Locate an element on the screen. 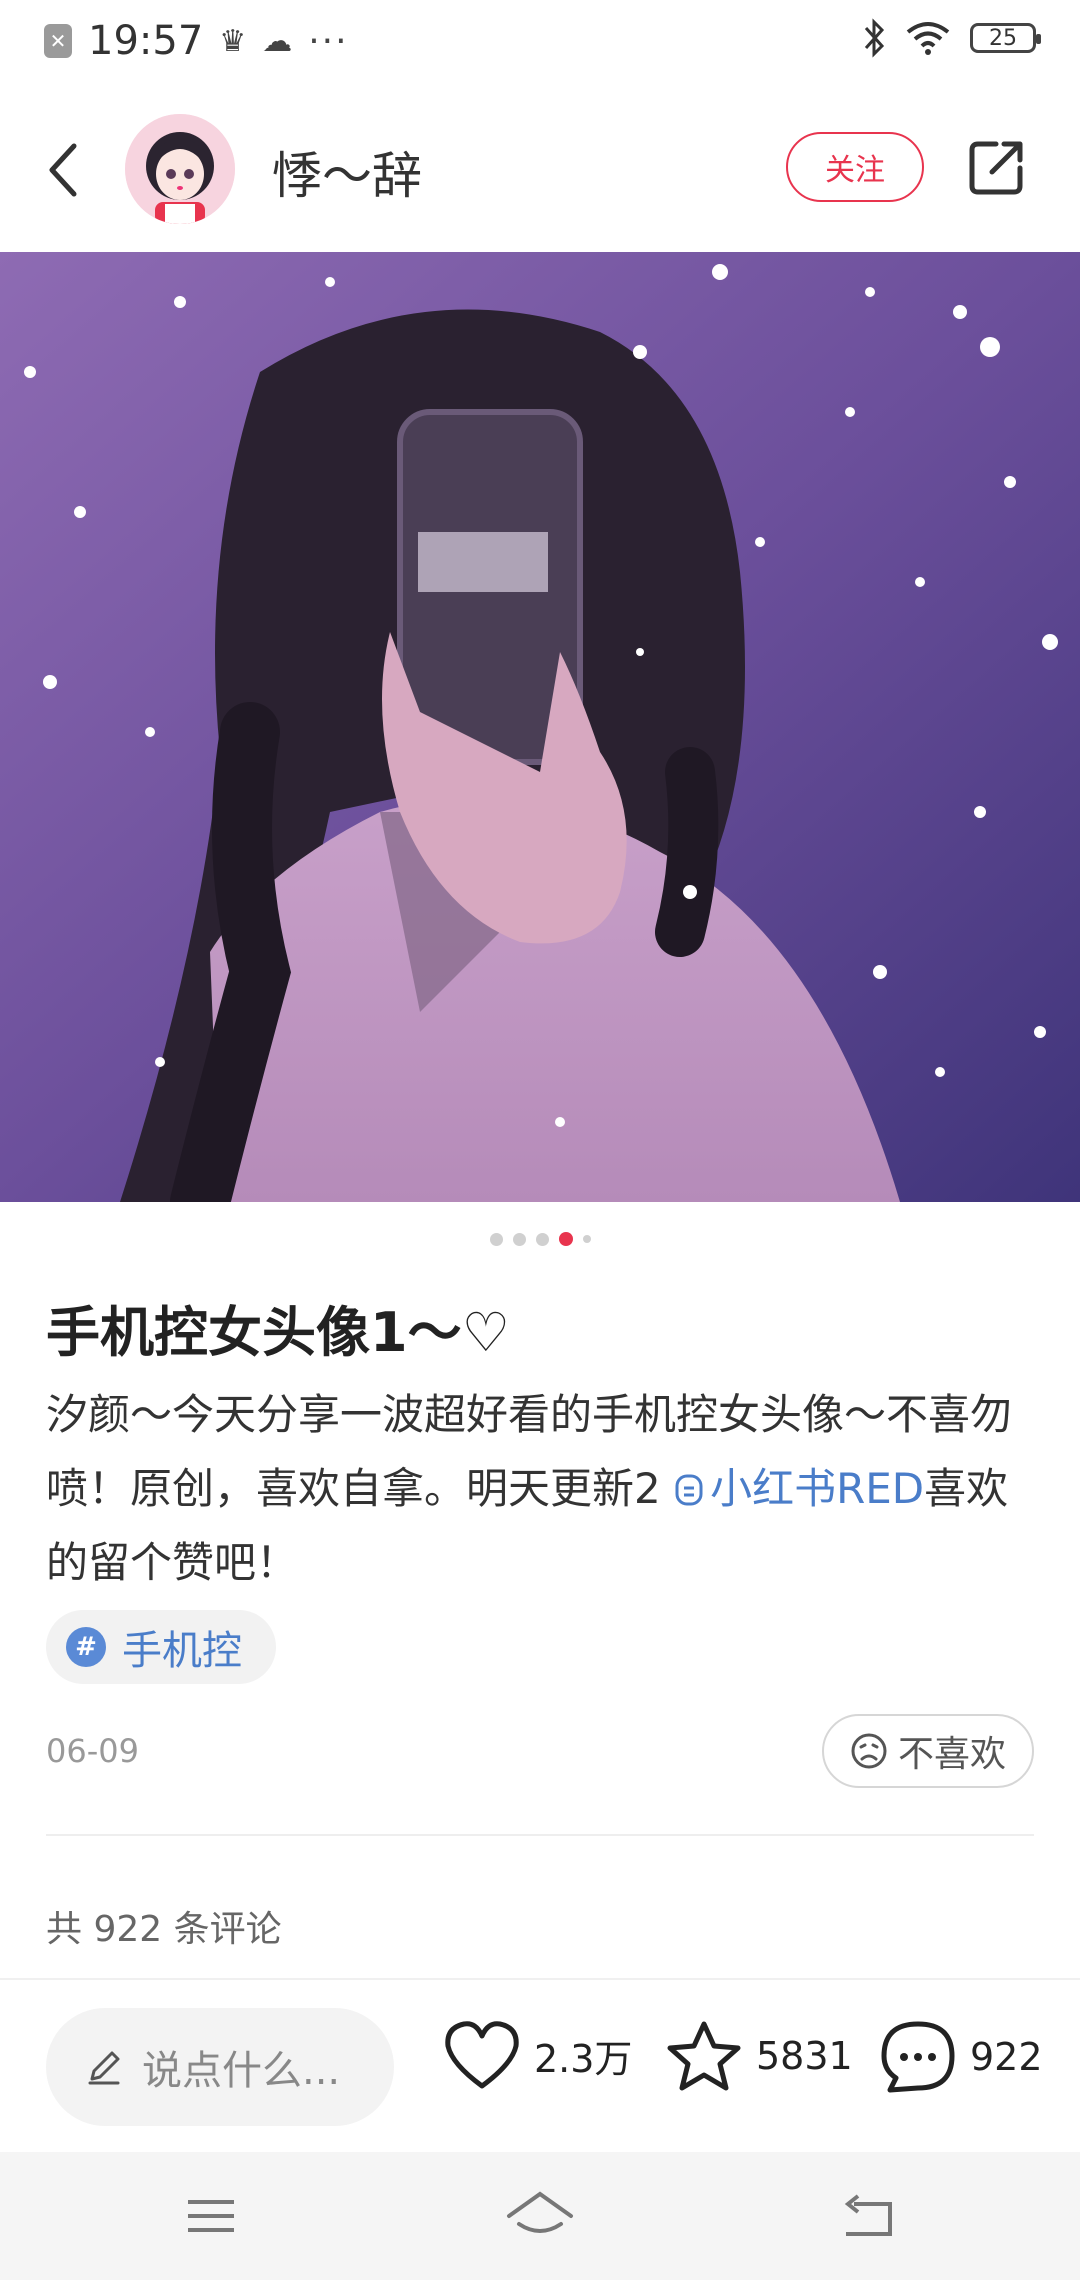 This screenshot has height=2280, width=1080. system-navigation-bar is located at coordinates (540, 2216).